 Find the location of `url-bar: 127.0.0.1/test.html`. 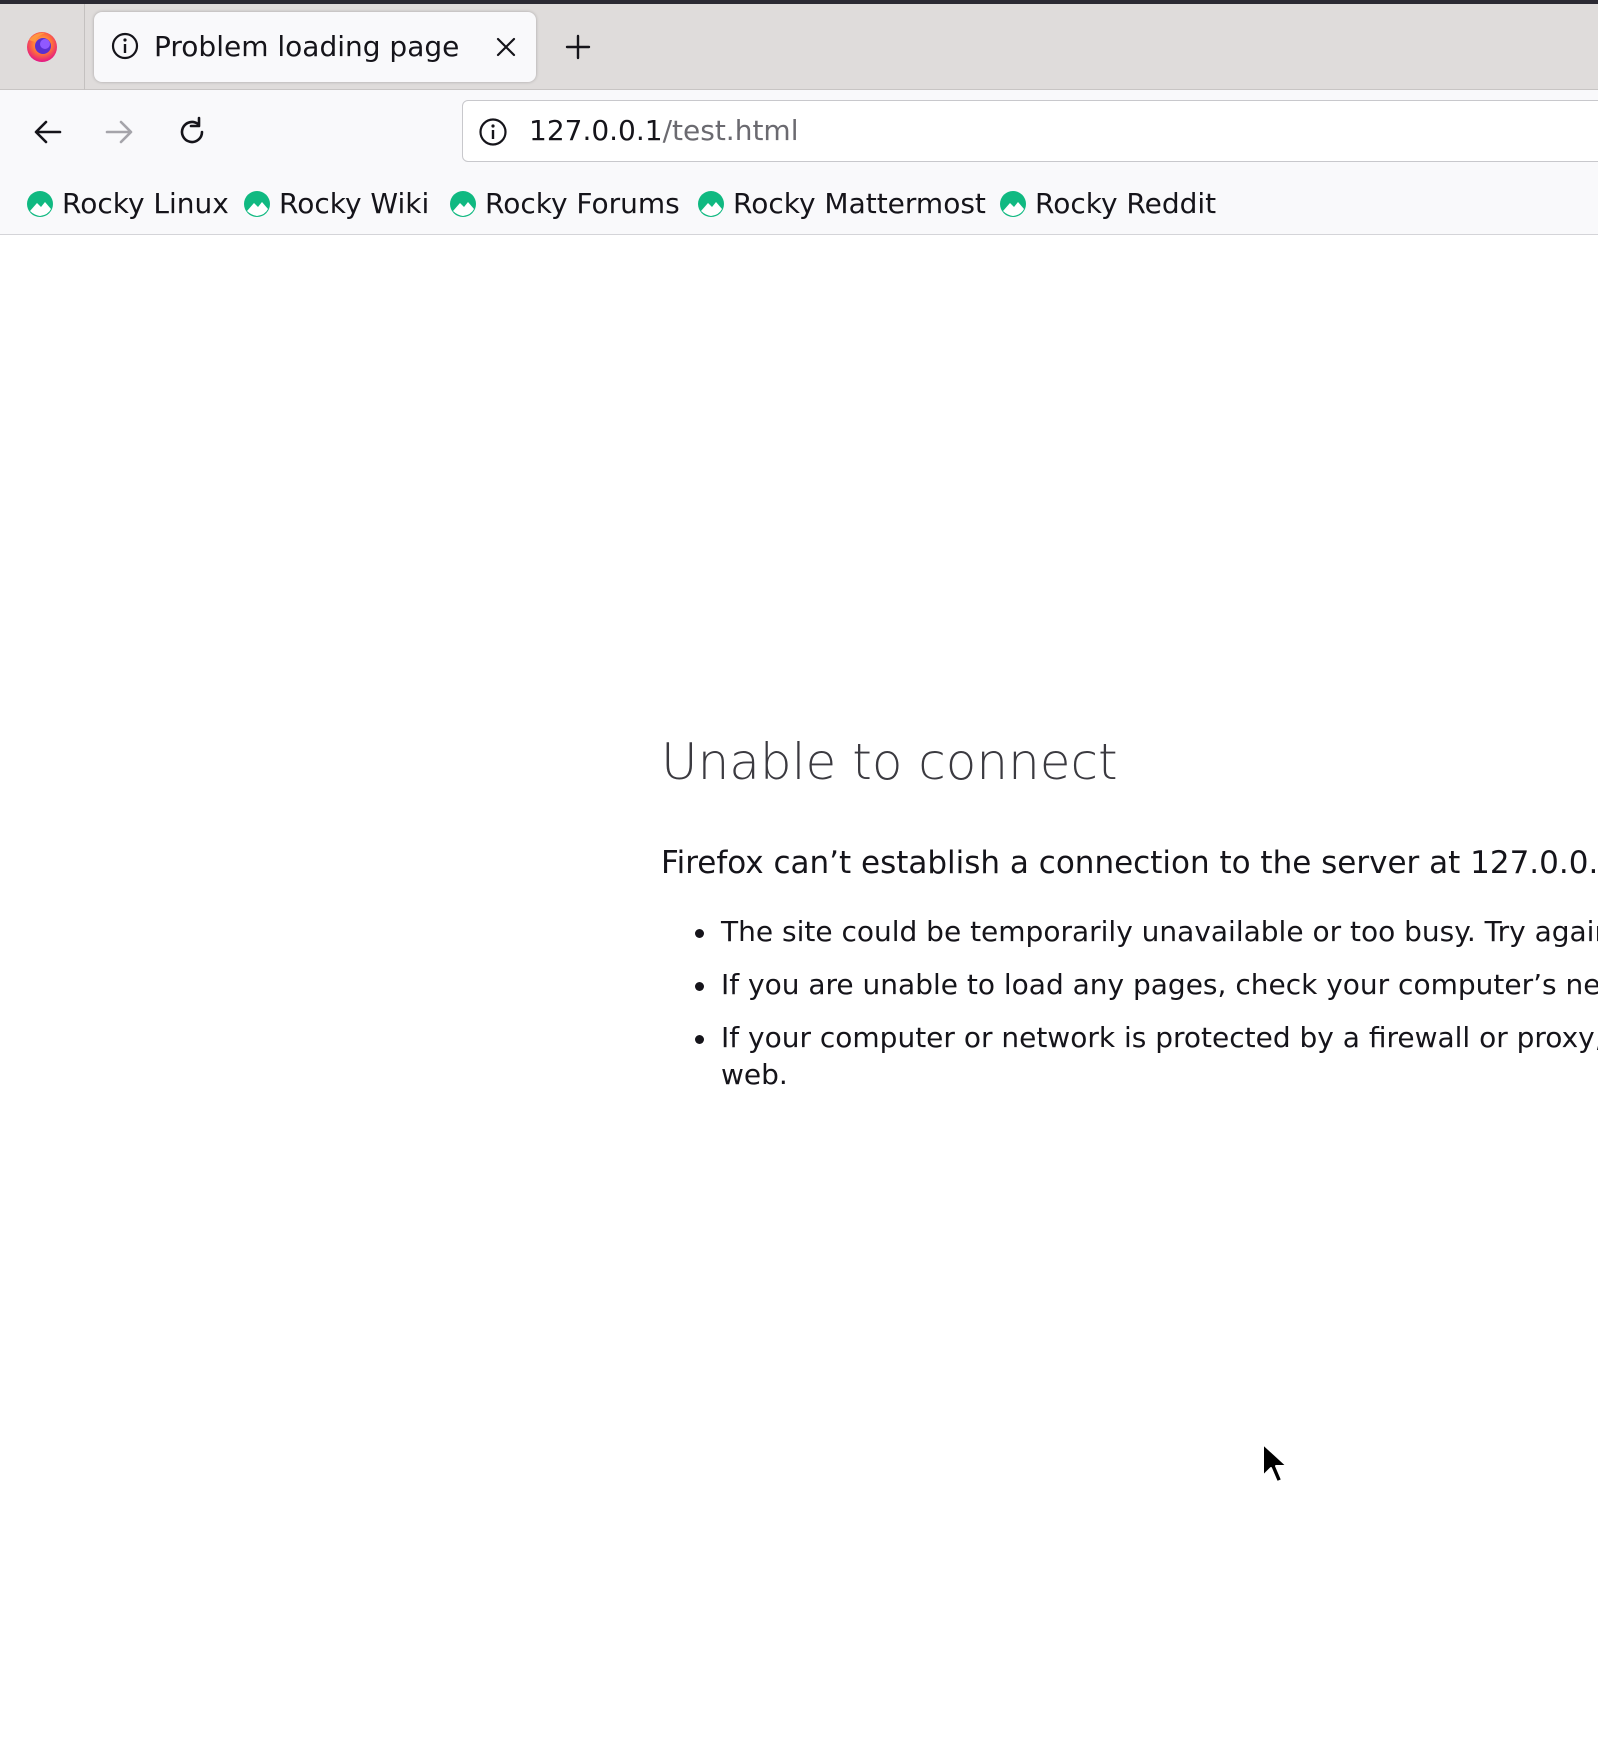

url-bar: 127.0.0.1/test.html is located at coordinates (1030, 131).